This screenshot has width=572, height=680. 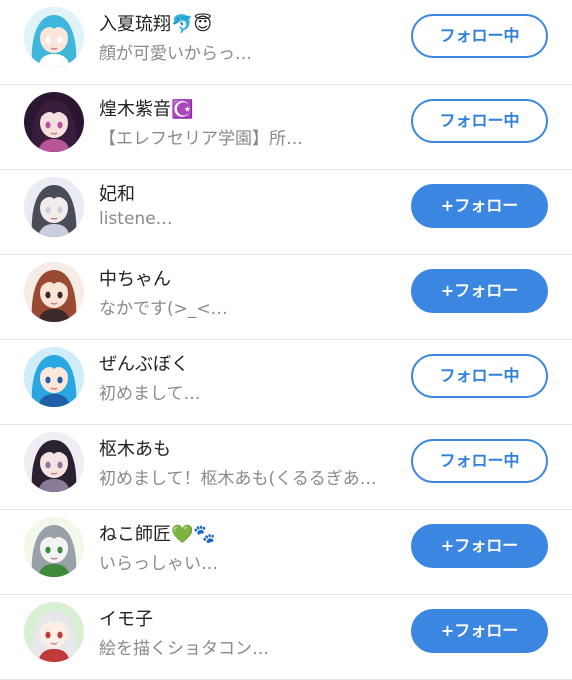 What do you see at coordinates (286, 42) in the screenshot?
I see `list-item: 入夏琉翔🐬😇 顔が可愛いからっ… フォロー中` at bounding box center [286, 42].